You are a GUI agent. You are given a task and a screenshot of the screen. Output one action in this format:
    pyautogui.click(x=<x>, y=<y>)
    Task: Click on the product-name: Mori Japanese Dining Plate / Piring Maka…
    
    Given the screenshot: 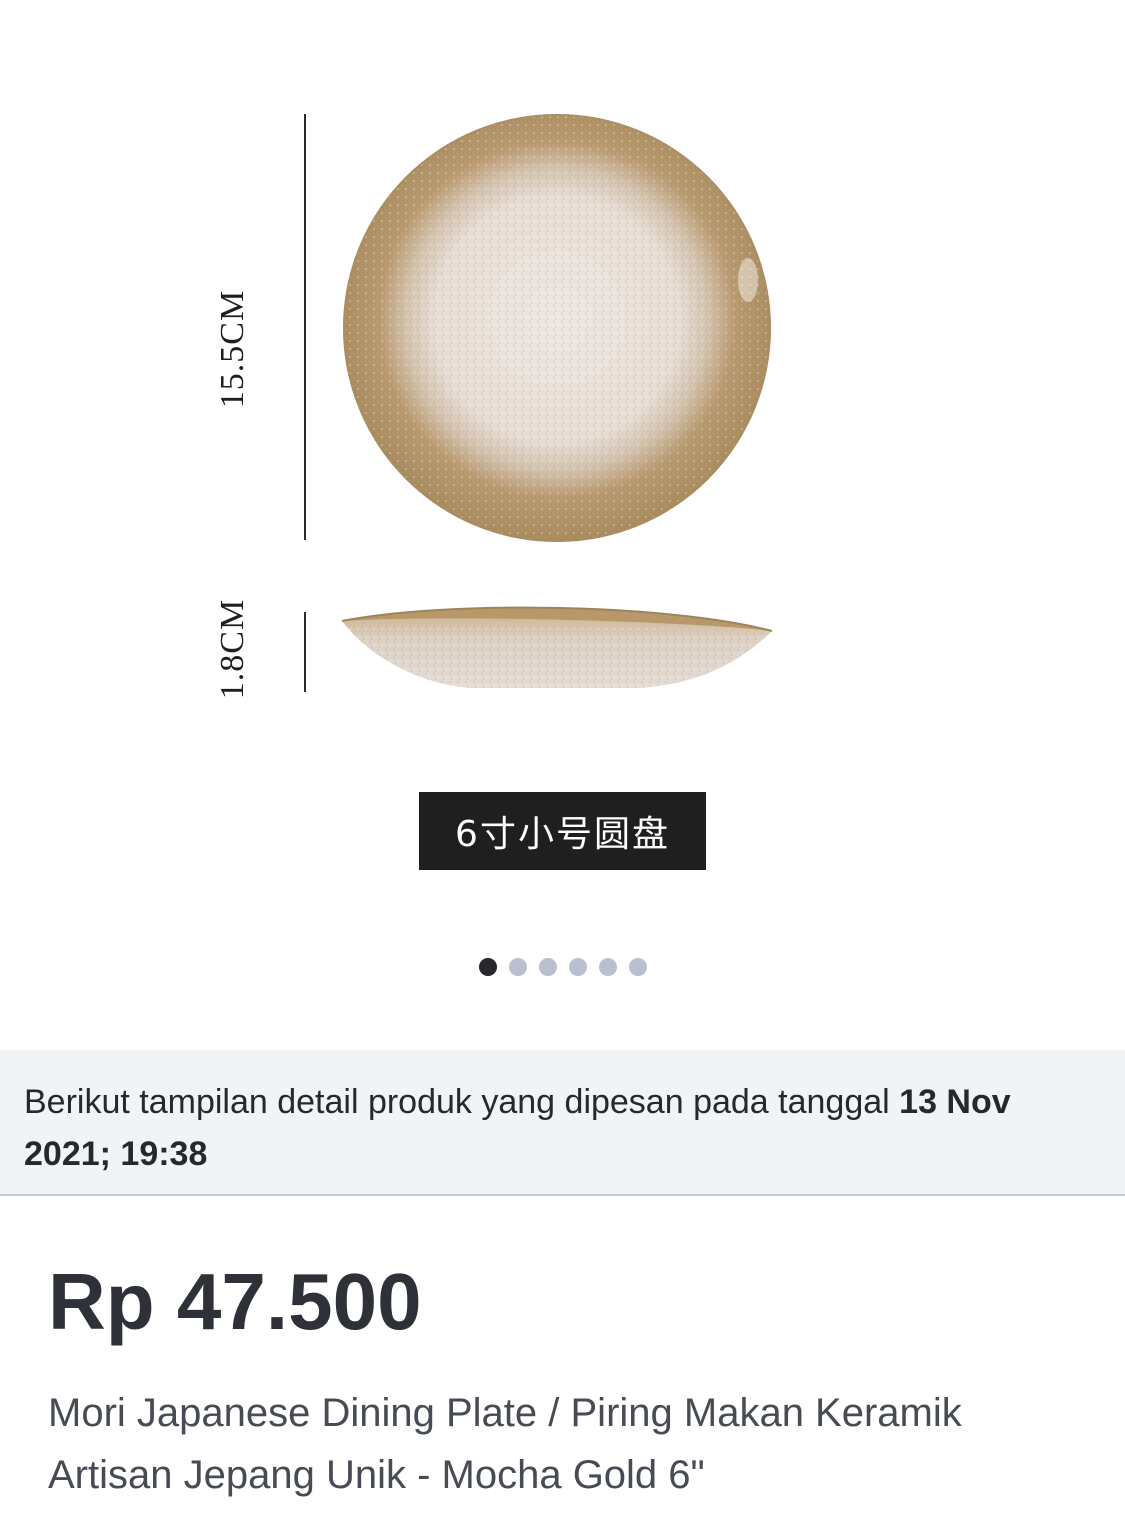 What is the action you would take?
    pyautogui.click(x=505, y=1444)
    